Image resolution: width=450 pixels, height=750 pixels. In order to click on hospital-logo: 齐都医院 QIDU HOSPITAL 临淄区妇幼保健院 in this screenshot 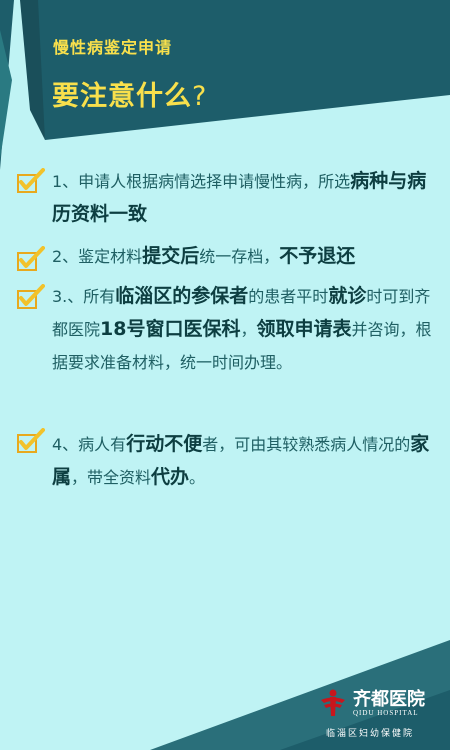, I will do `click(377, 712)`.